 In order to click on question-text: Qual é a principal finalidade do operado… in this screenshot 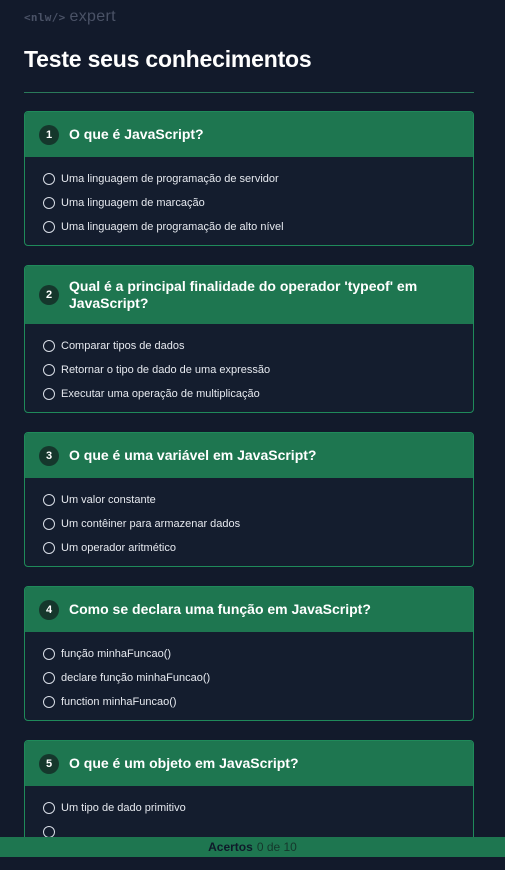, I will do `click(243, 294)`.